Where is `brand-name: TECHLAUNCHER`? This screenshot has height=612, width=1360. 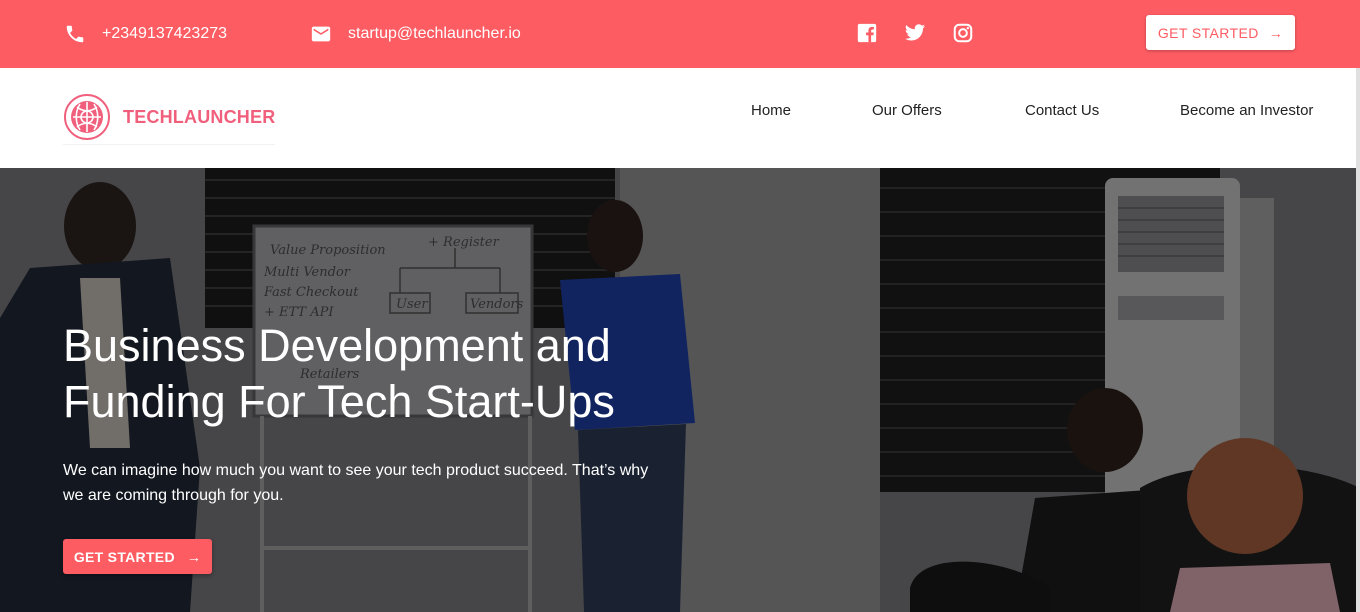
brand-name: TECHLAUNCHER is located at coordinates (199, 116).